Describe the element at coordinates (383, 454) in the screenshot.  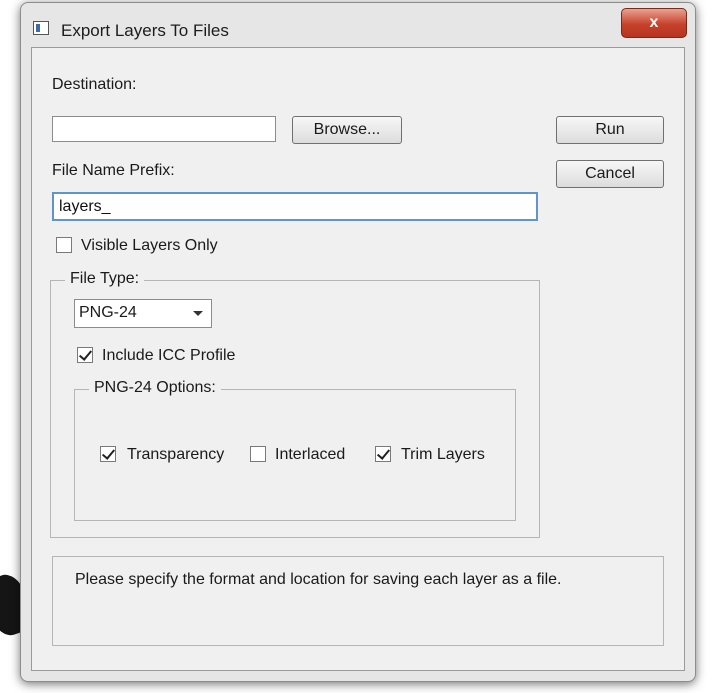
I see `trim-layers-checkbox` at that location.